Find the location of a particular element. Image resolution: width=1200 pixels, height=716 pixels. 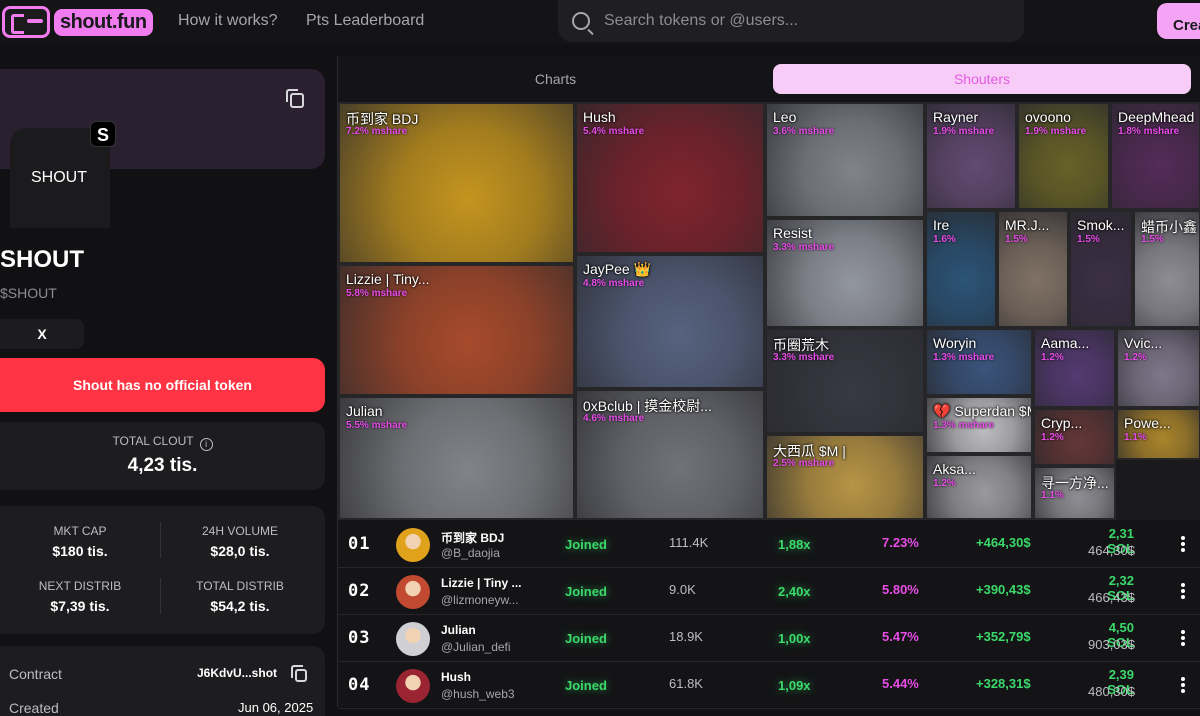

search-bar is located at coordinates (791, 21).